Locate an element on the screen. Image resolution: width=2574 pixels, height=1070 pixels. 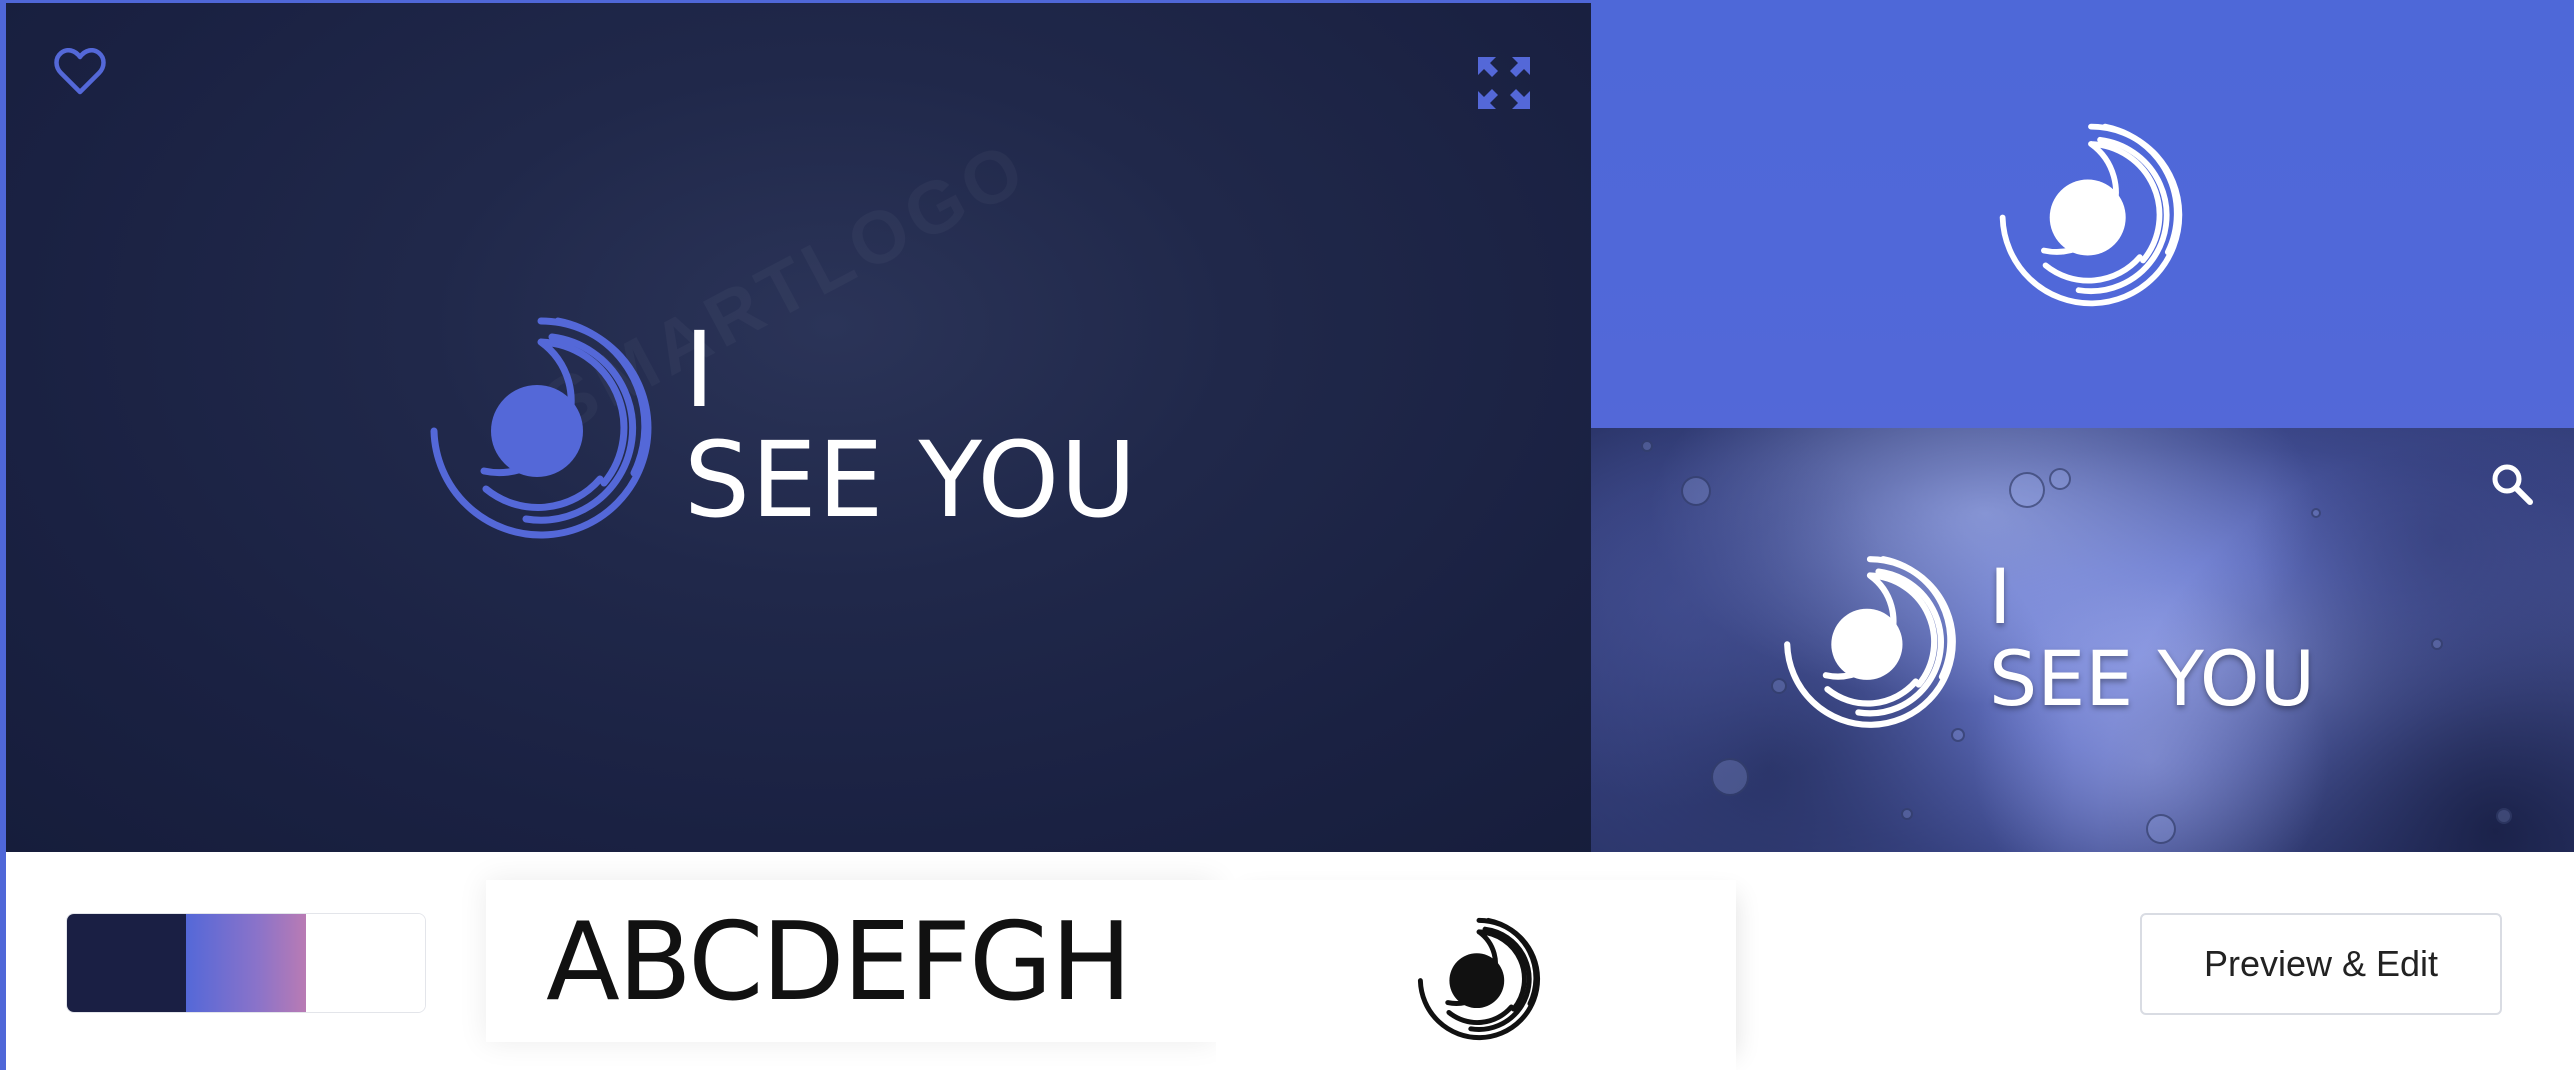
color-swatch-gradient is located at coordinates (246, 963).